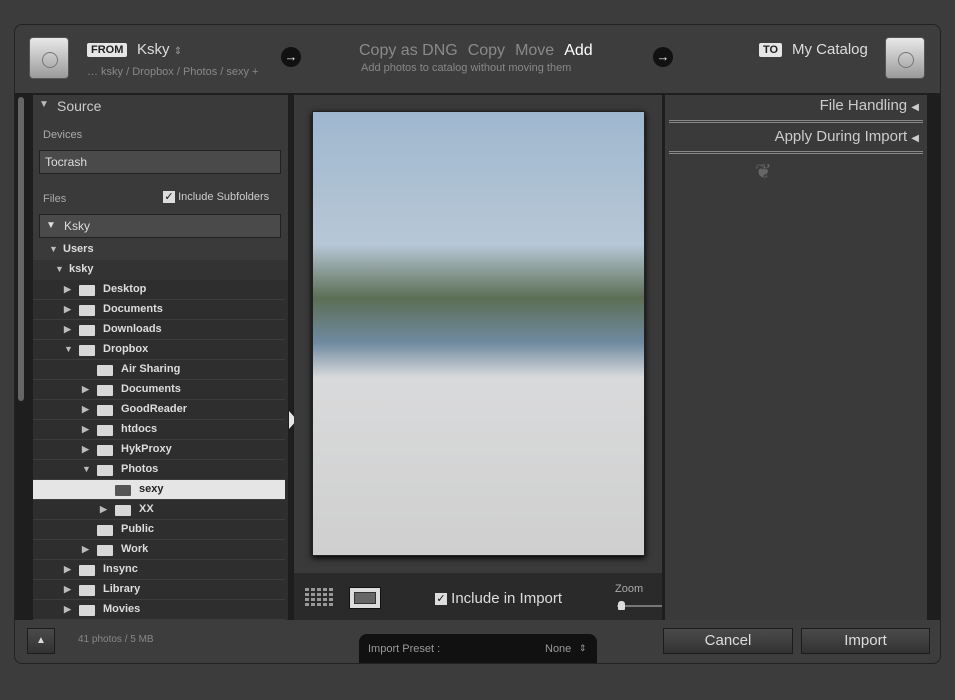  What do you see at coordinates (863, 105) in the screenshot?
I see `file-handling-title: File Handling` at bounding box center [863, 105].